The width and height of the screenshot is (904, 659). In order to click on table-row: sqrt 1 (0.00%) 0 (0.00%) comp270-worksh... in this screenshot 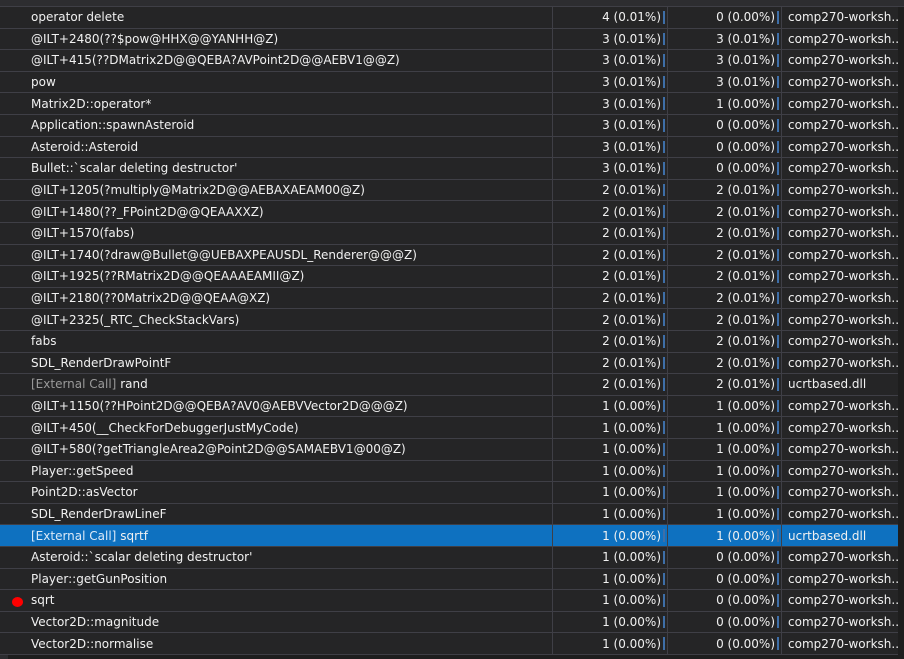, I will do `click(449, 601)`.